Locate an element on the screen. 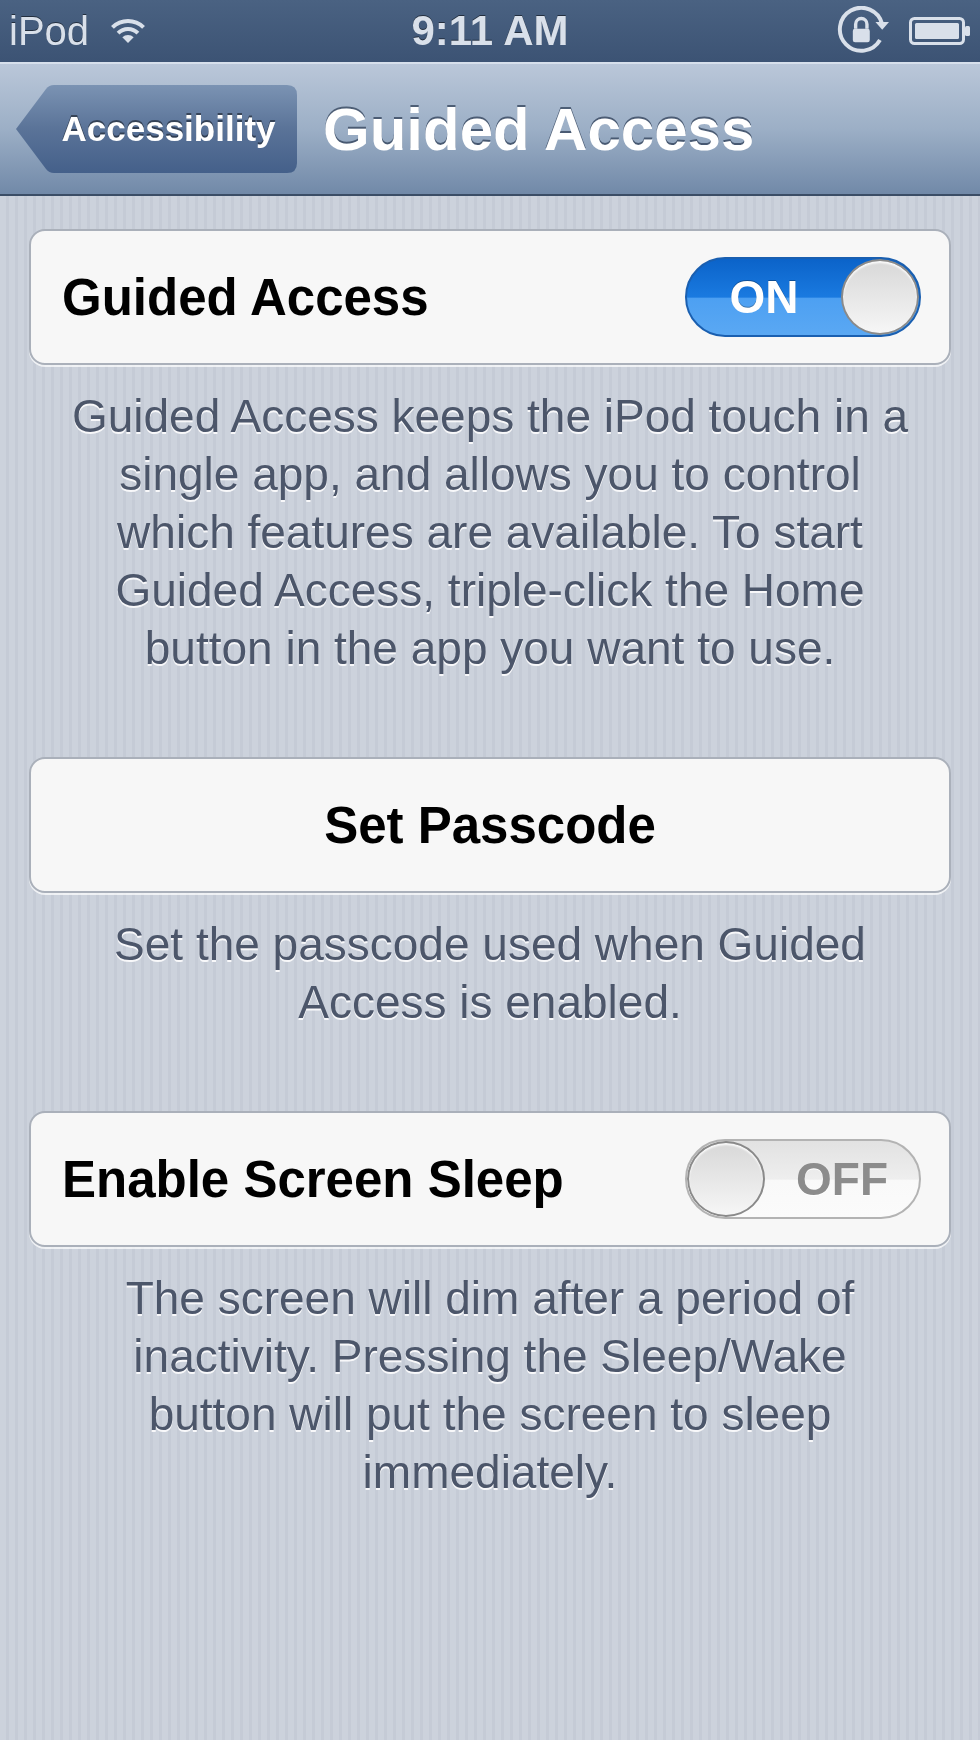  cell-label: Guided Access is located at coordinates (245, 297).